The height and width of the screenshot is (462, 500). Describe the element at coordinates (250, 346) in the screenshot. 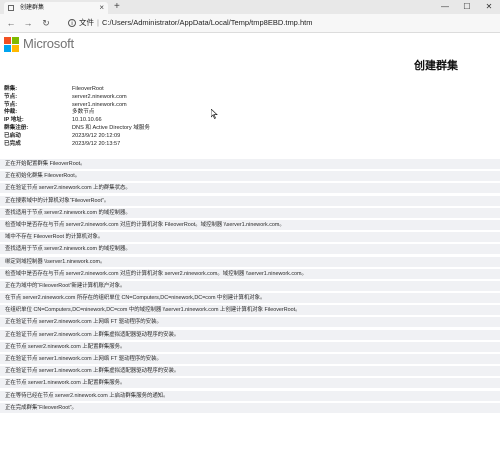

I see `log-entry: 正在节点 server2.ninework.com 上配置群集服务。` at that location.